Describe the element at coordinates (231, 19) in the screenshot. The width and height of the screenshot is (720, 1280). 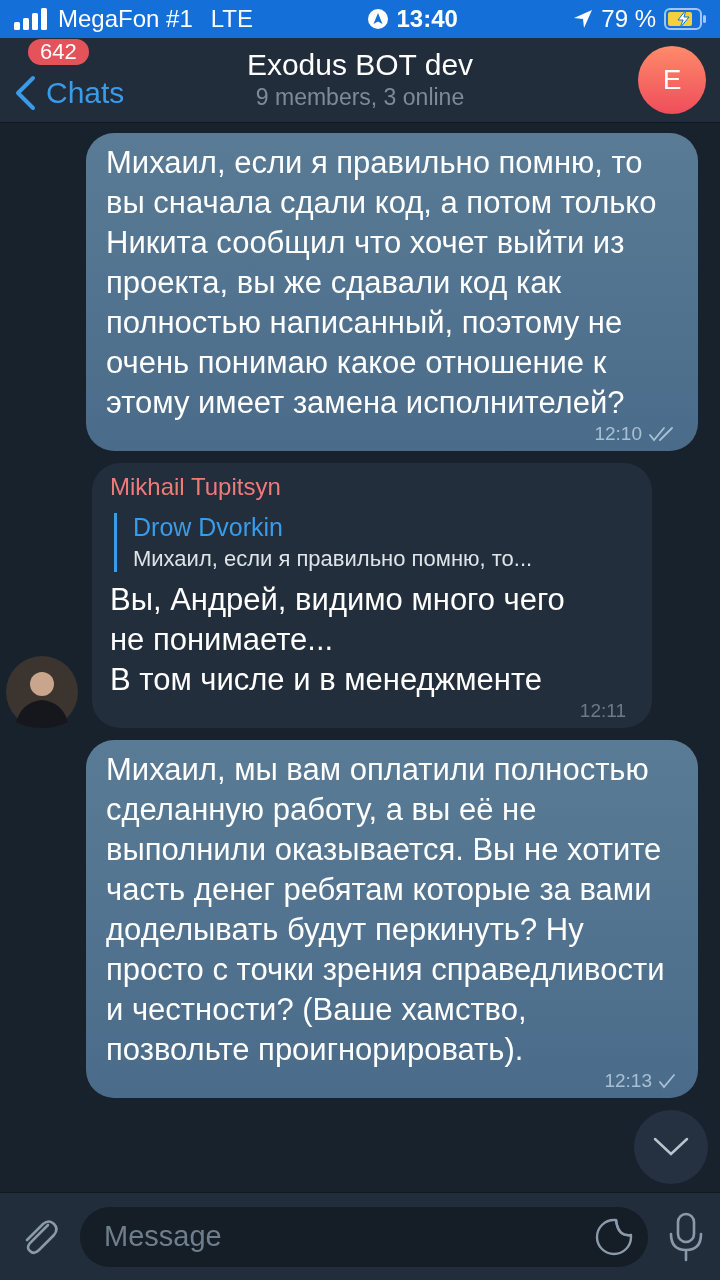
I see `network-type: LTE` at that location.